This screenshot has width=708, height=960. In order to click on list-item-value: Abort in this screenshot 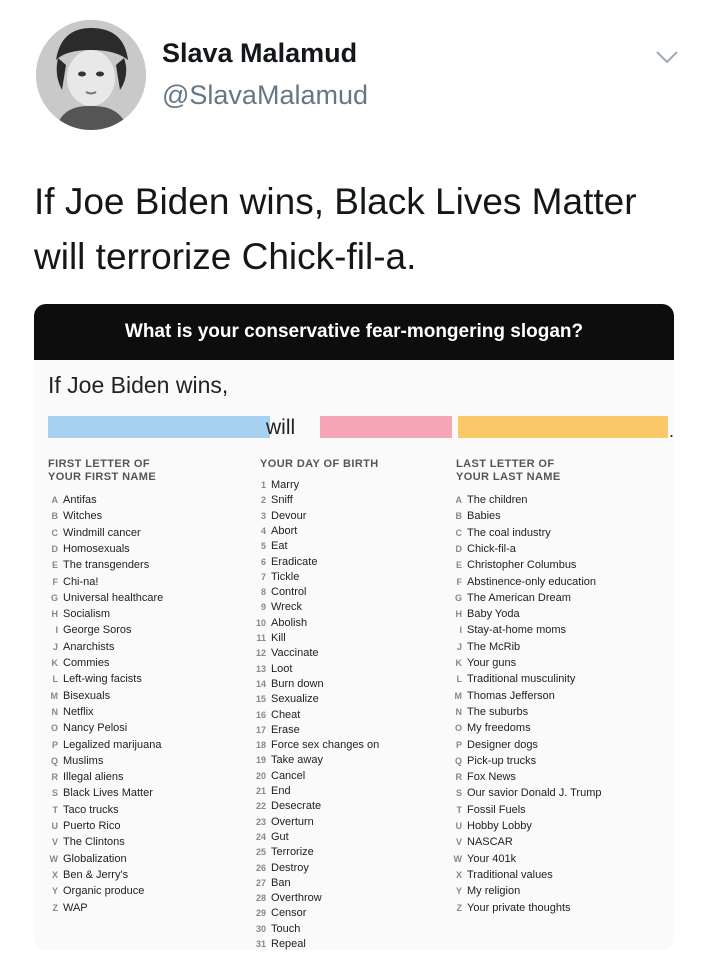, I will do `click(284, 530)`.